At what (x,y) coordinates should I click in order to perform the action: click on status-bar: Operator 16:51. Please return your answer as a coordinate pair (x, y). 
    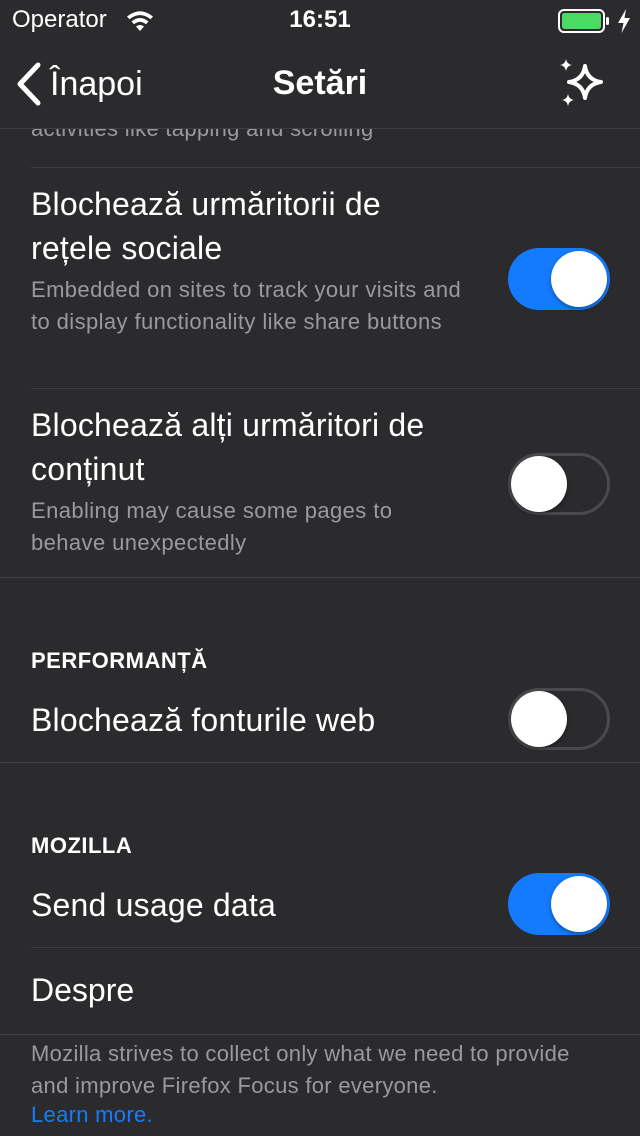
    Looking at the image, I should click on (320, 20).